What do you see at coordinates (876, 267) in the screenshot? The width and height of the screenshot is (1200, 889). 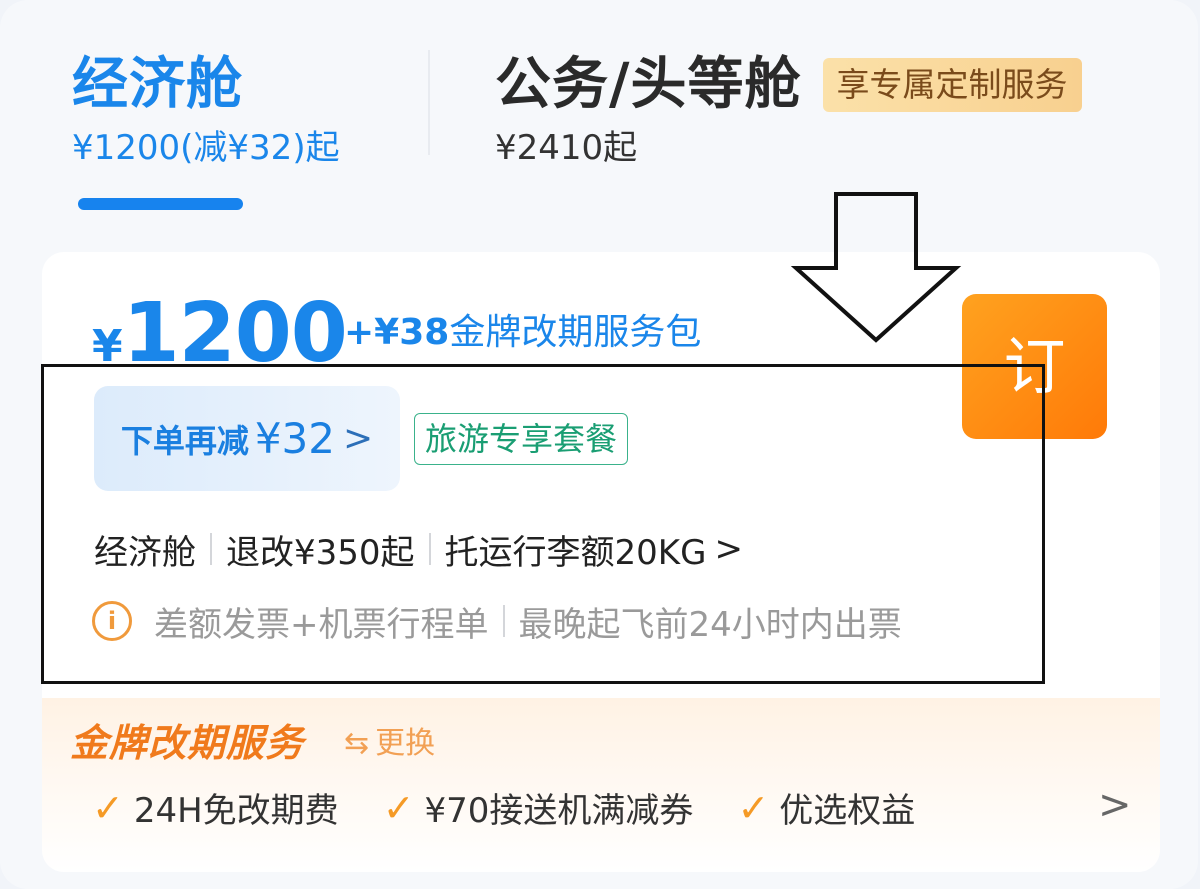 I see `down-arrow-annotation` at bounding box center [876, 267].